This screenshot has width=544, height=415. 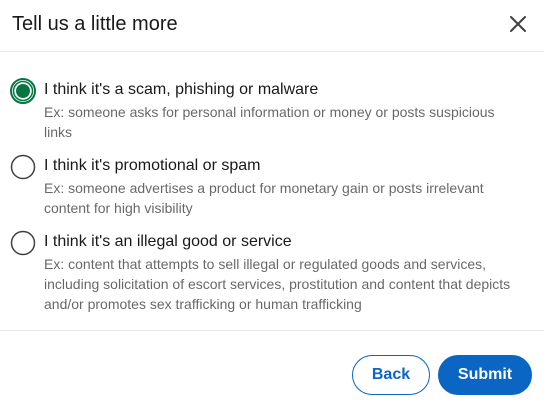 I want to click on option-label: I think it's a scam, phishing or malware, so click(x=181, y=89).